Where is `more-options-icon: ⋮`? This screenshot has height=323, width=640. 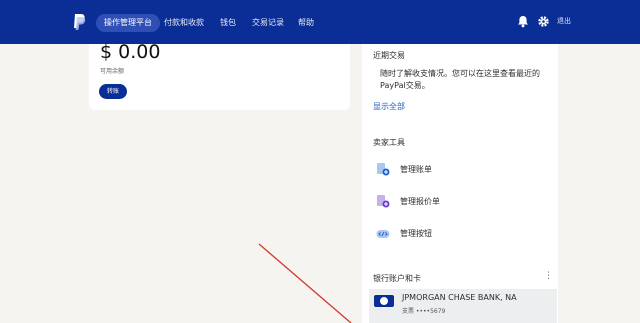
more-options-icon: ⋮ is located at coordinates (548, 276).